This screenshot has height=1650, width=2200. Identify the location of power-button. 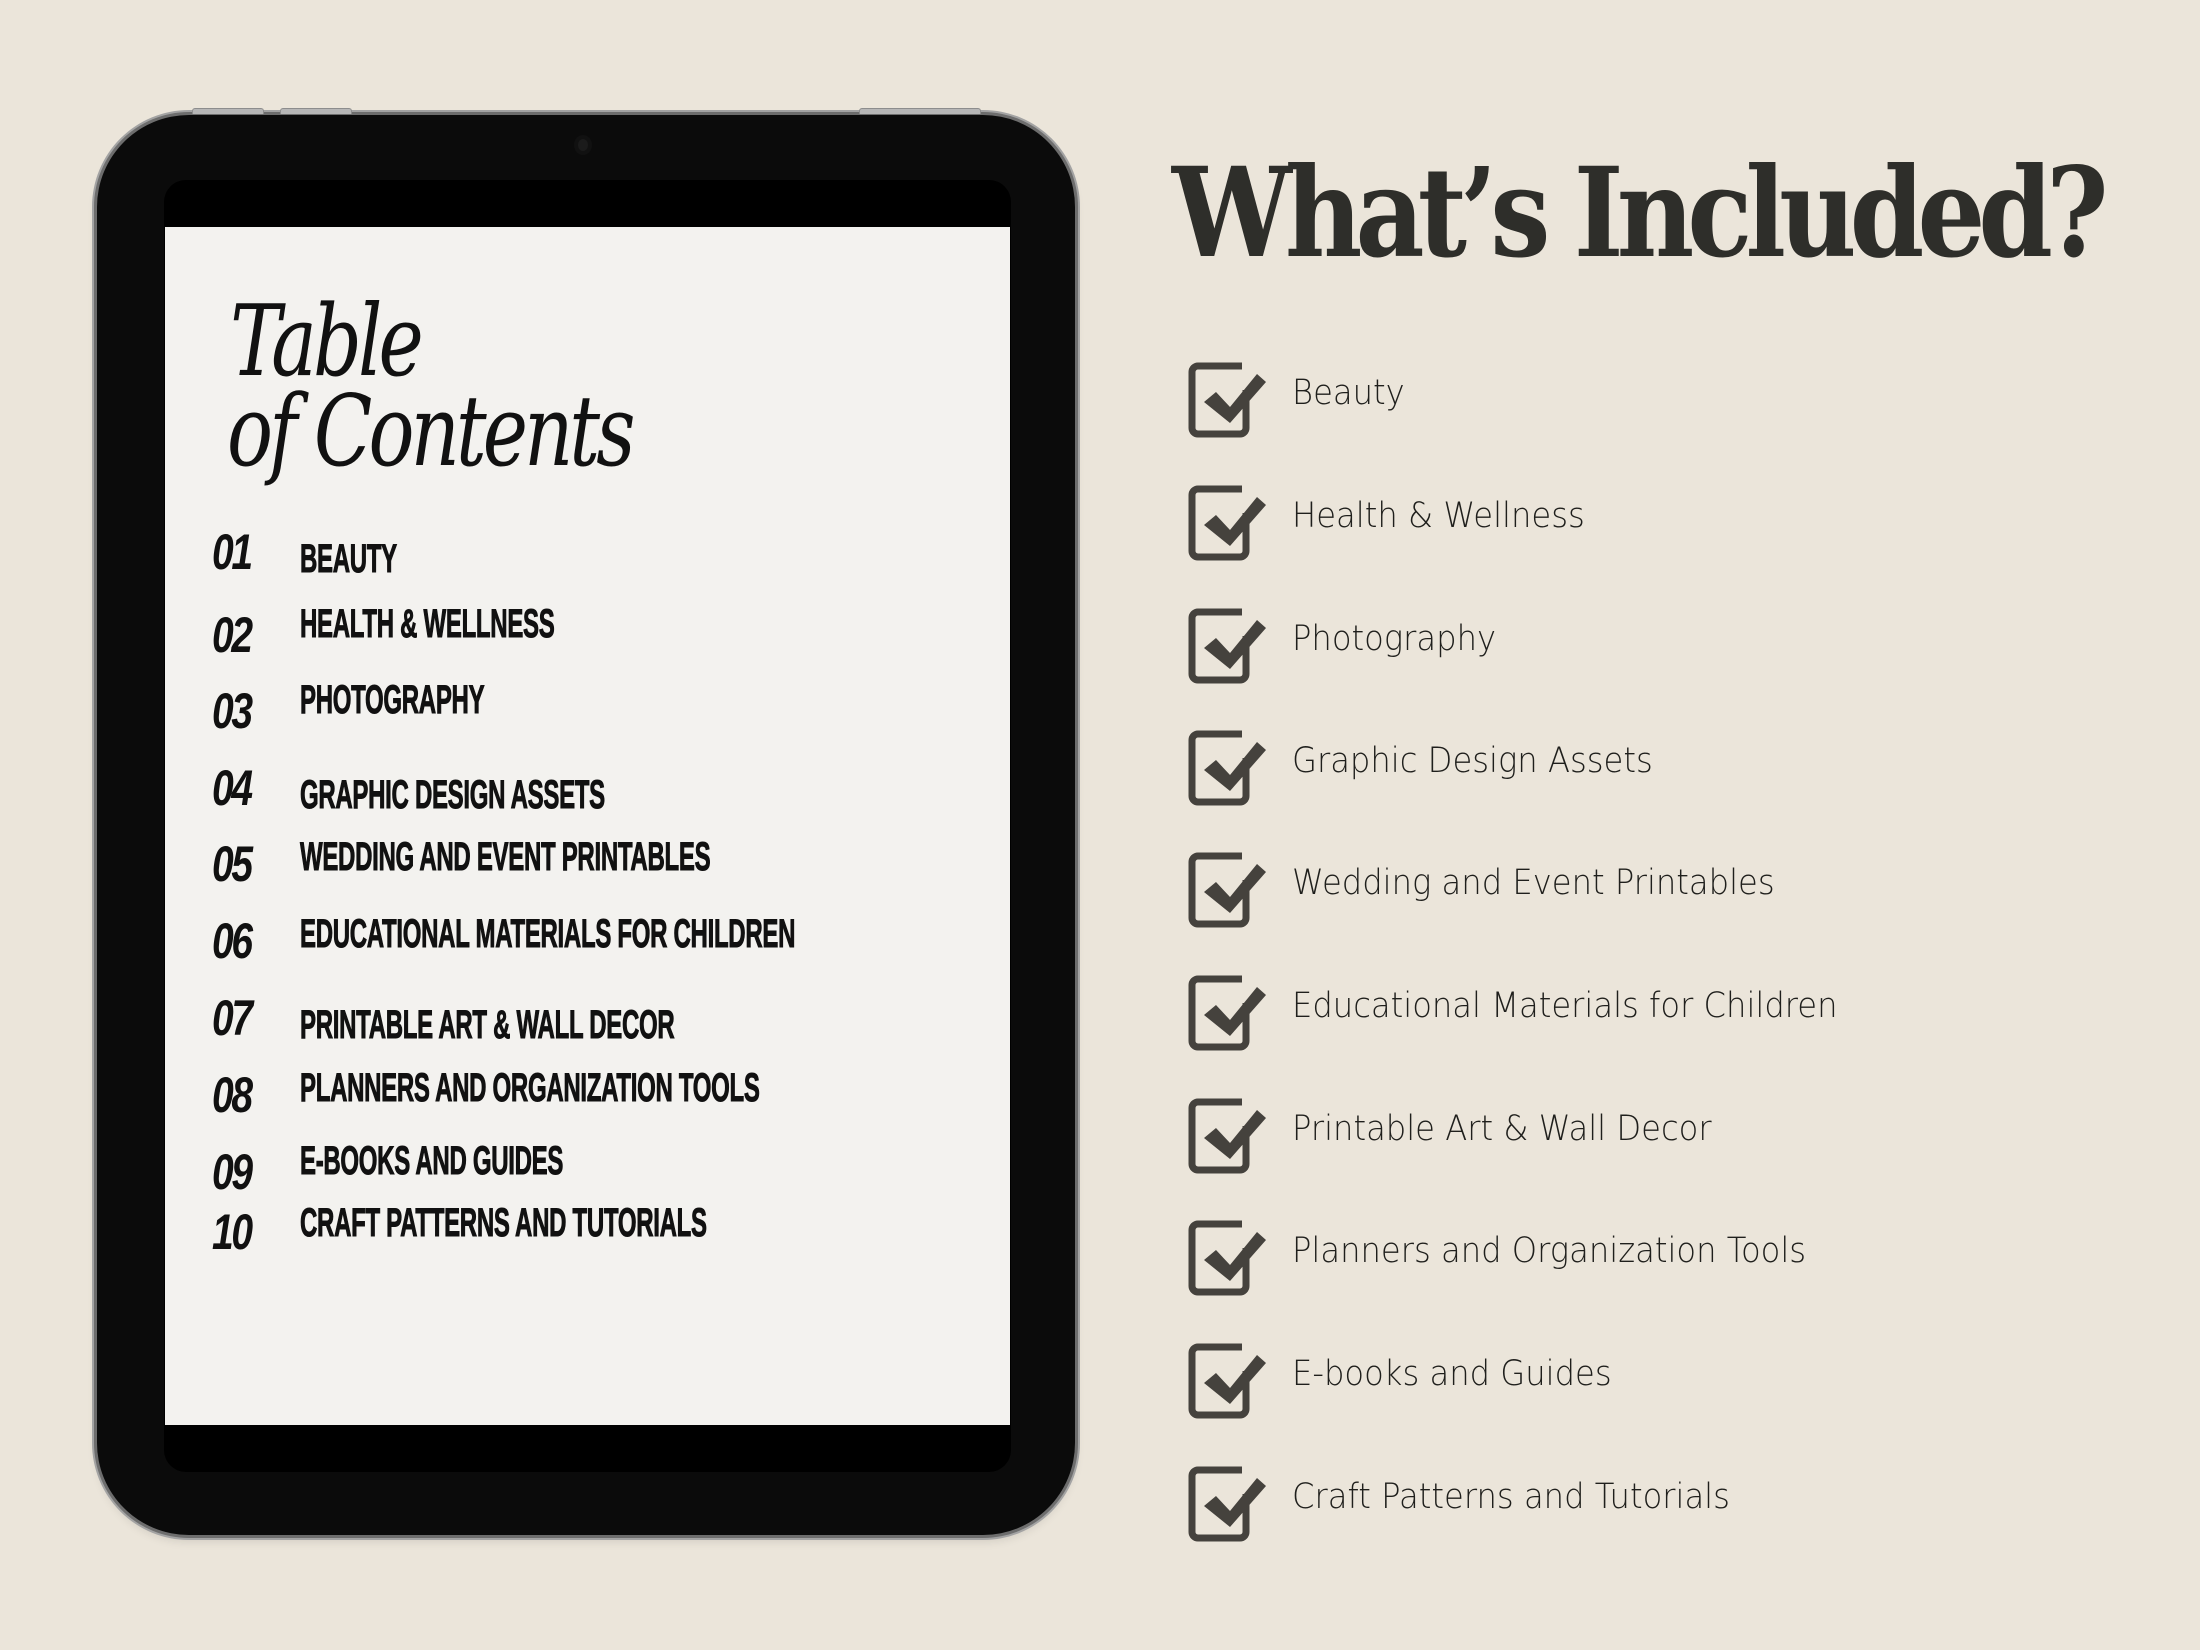
(920, 111).